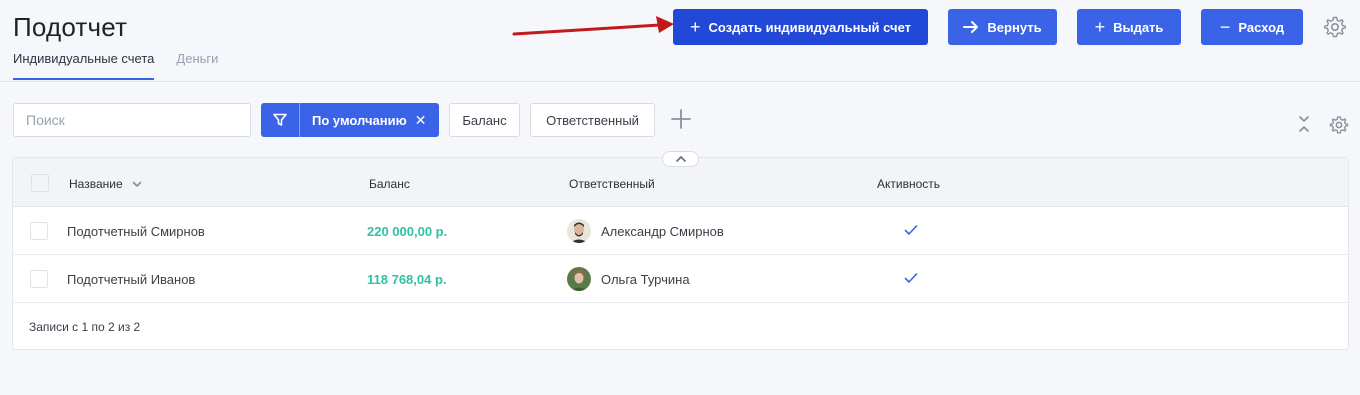  I want to click on issue-button-label: Выдать, so click(1138, 27).